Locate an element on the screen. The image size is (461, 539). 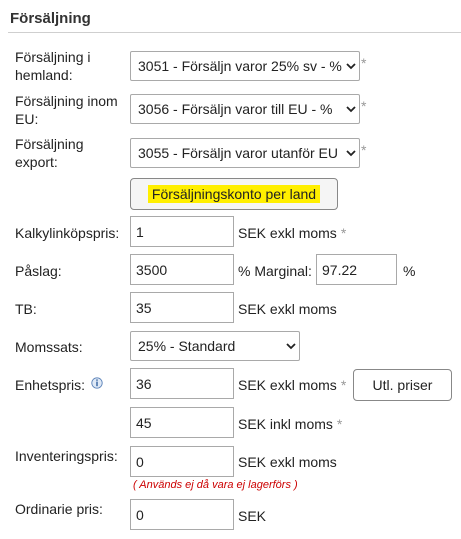
foreign-prices-button: Utl. priser is located at coordinates (402, 385).